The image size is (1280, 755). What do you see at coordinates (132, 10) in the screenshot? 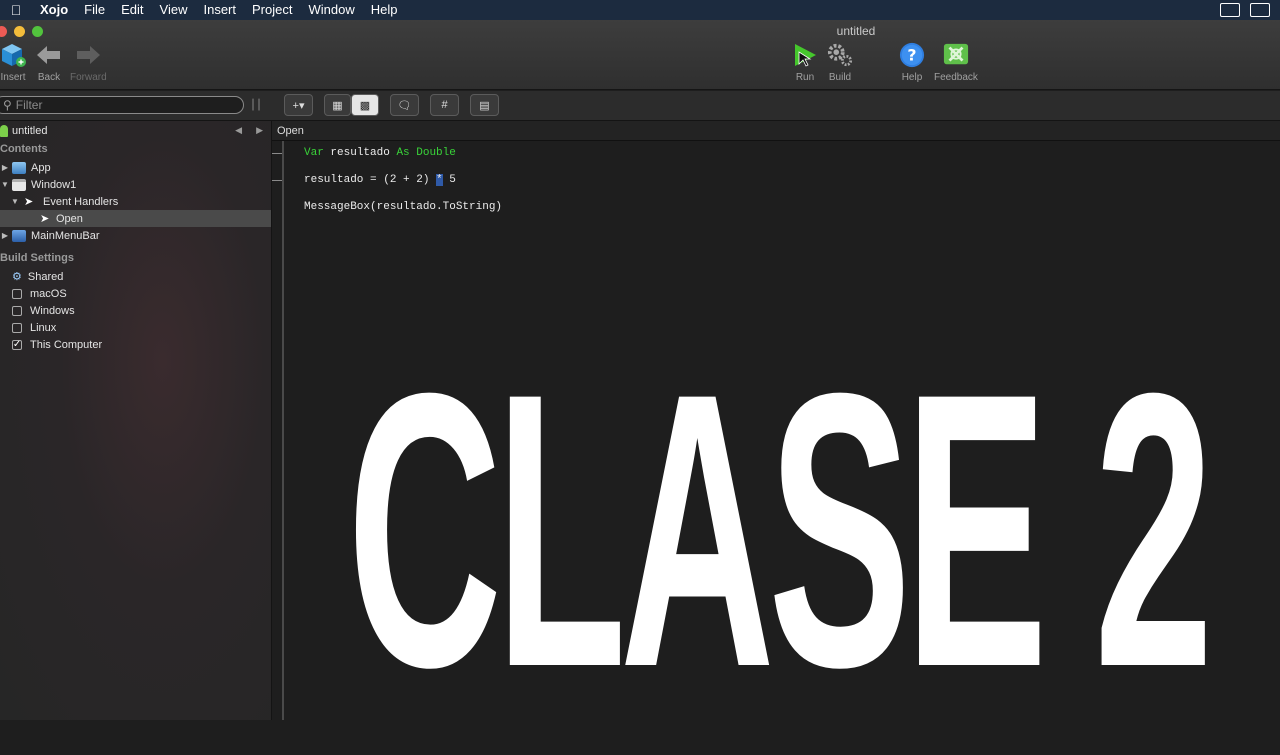
I see `menu-edit: Edit` at bounding box center [132, 10].